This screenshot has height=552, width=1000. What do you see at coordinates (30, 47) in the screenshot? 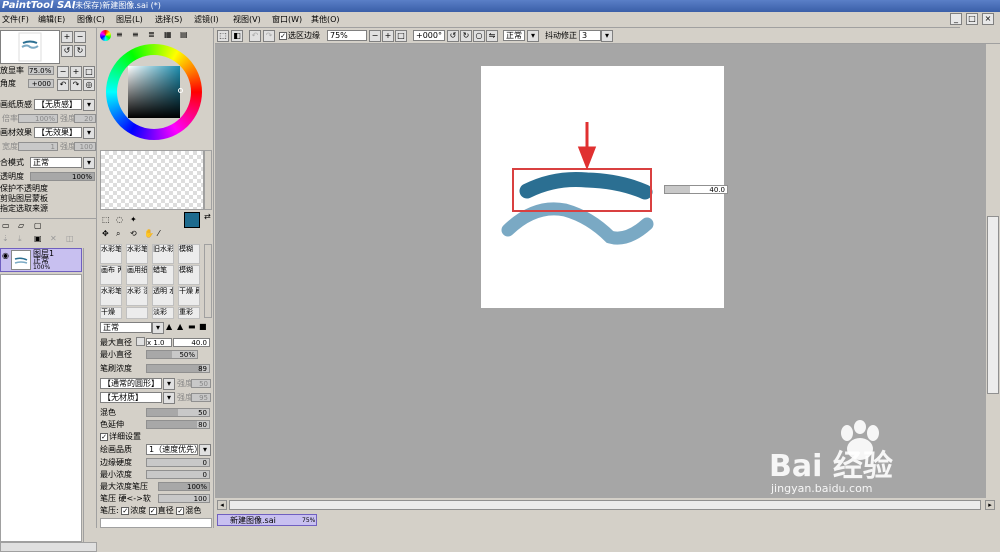
I see `navigator-preview` at bounding box center [30, 47].